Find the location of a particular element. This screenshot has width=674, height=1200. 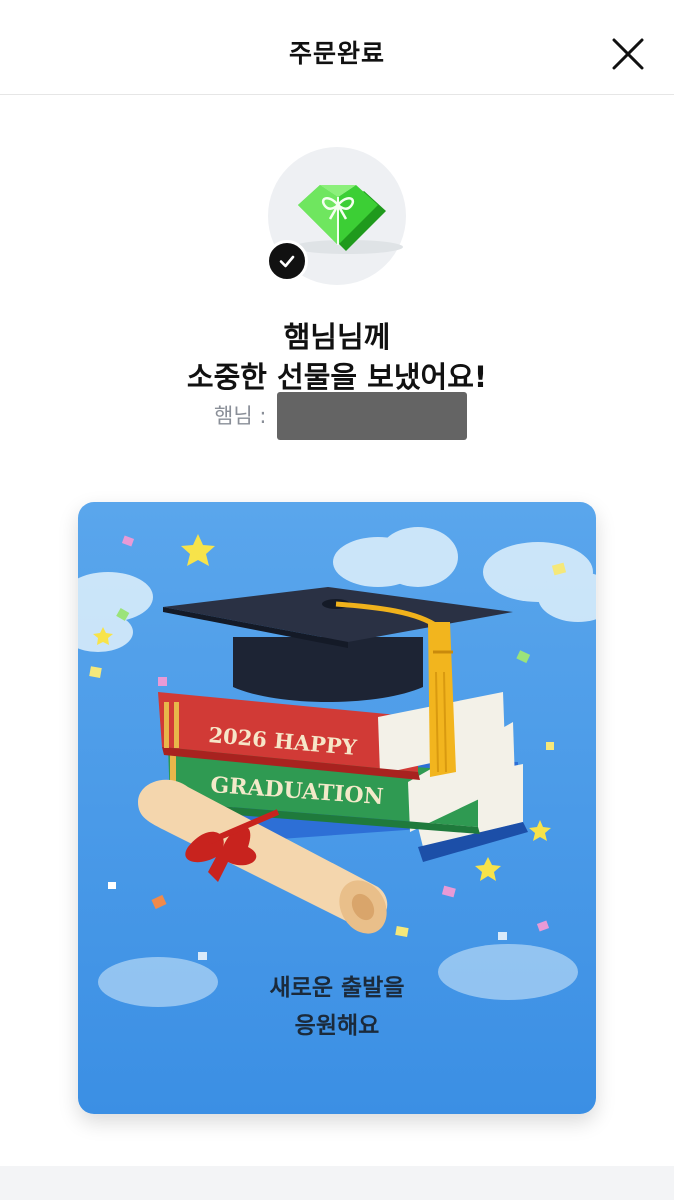

sent-message: 소중한 선물을 보냈어요! is located at coordinates (337, 377).